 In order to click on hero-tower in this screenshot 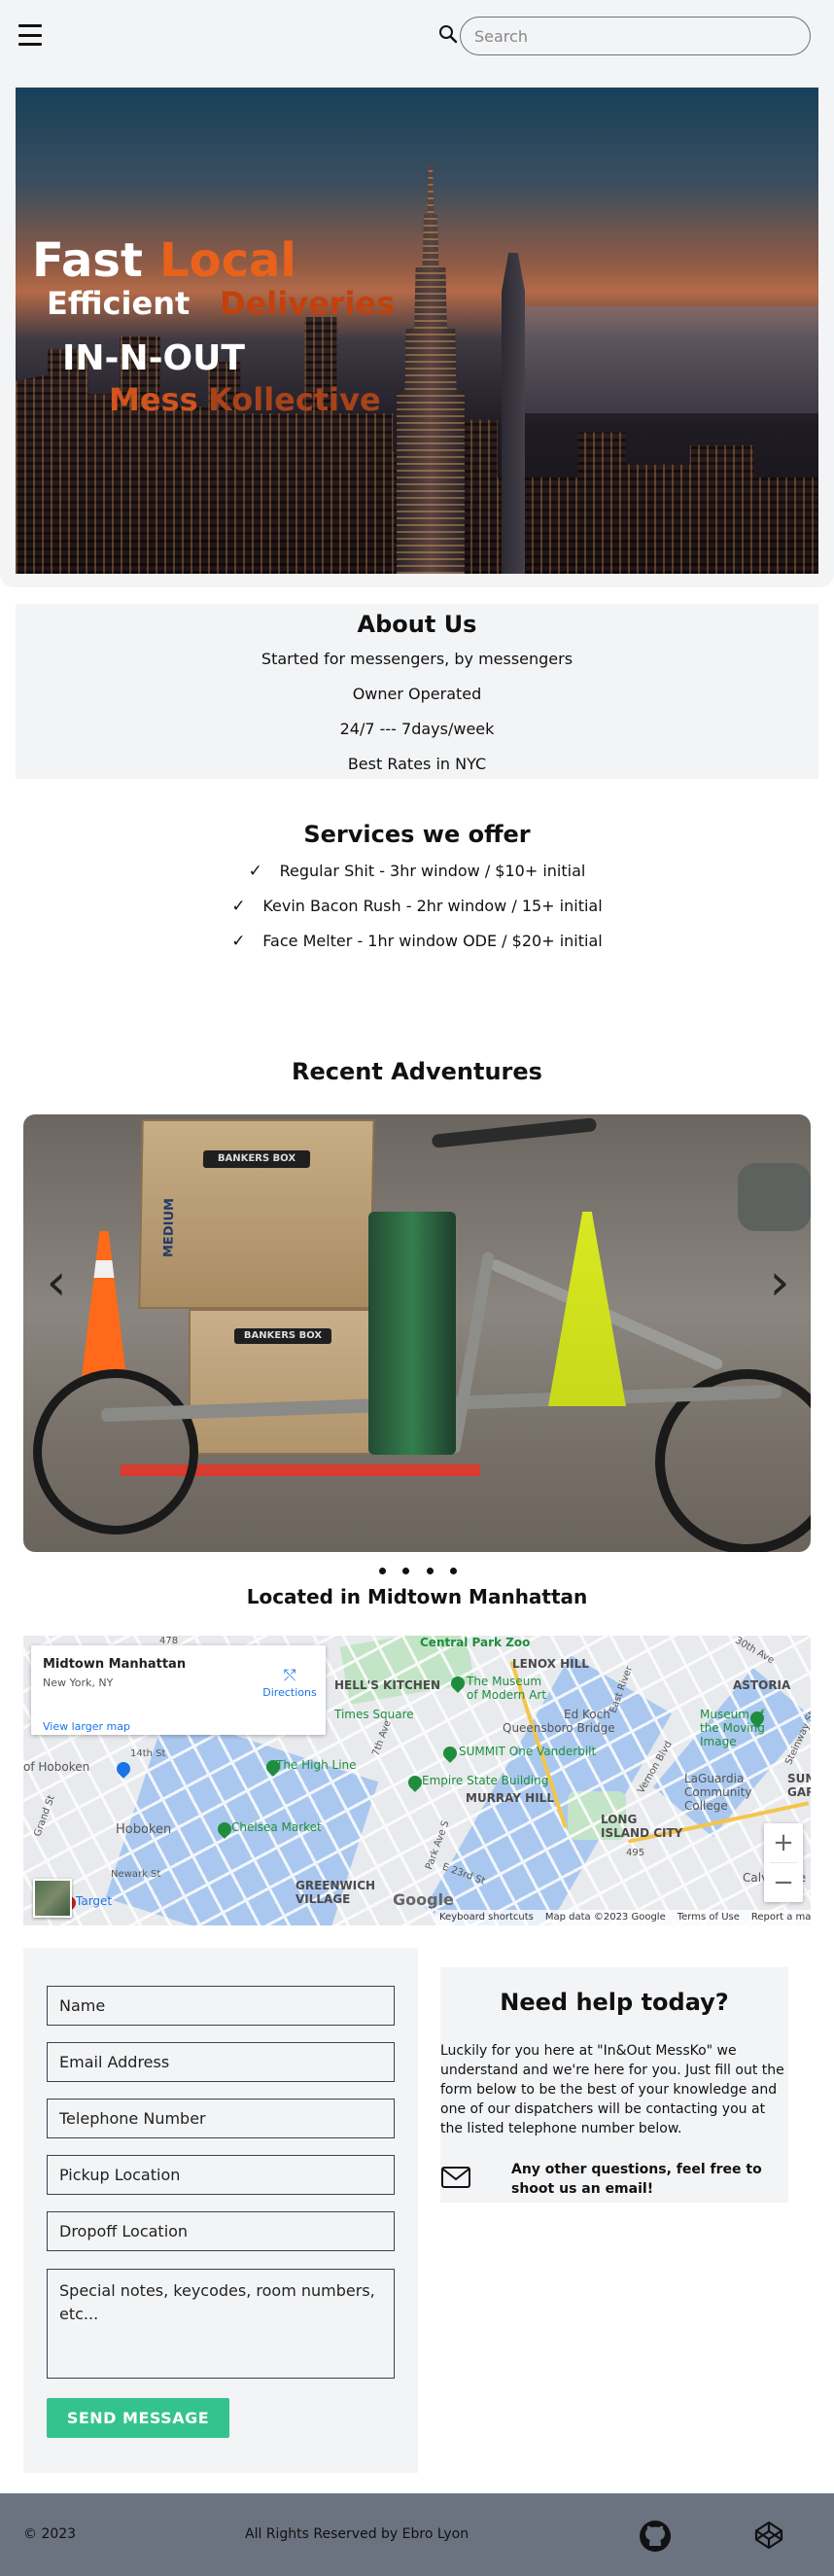, I will do `click(513, 413)`.